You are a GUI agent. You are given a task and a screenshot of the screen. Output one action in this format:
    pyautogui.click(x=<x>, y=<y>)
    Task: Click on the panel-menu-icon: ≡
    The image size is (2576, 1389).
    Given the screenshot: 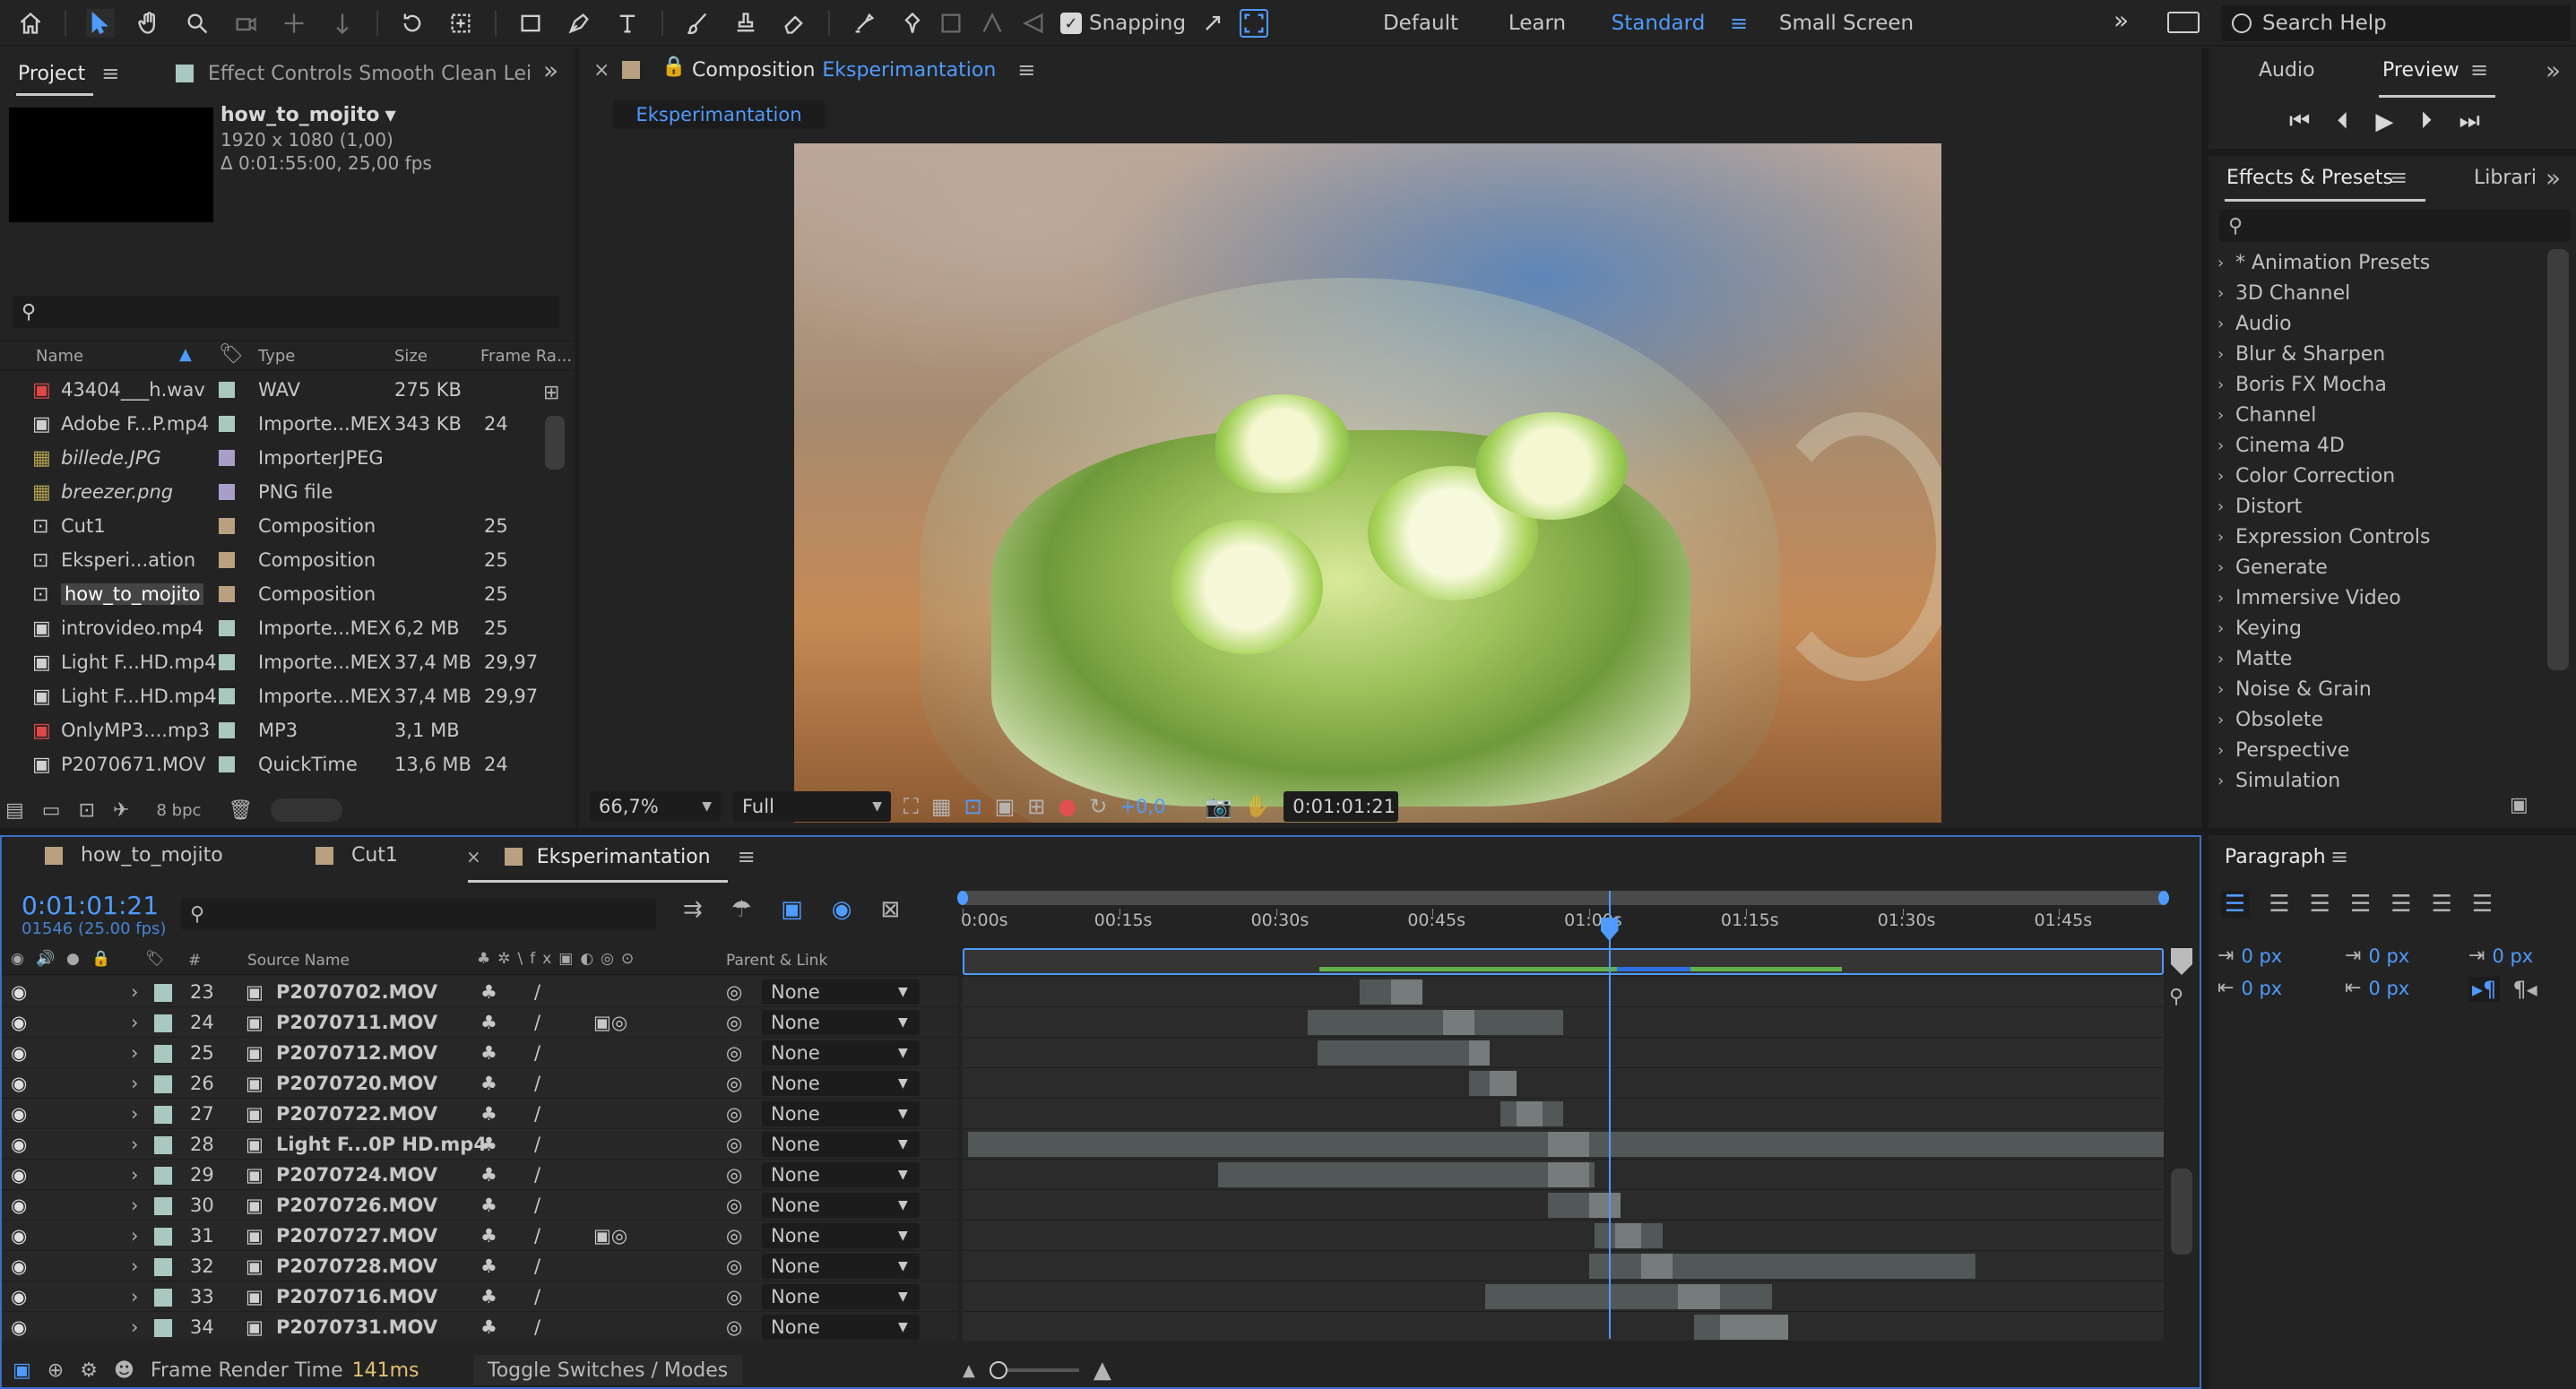 What is the action you would take?
    pyautogui.click(x=110, y=73)
    